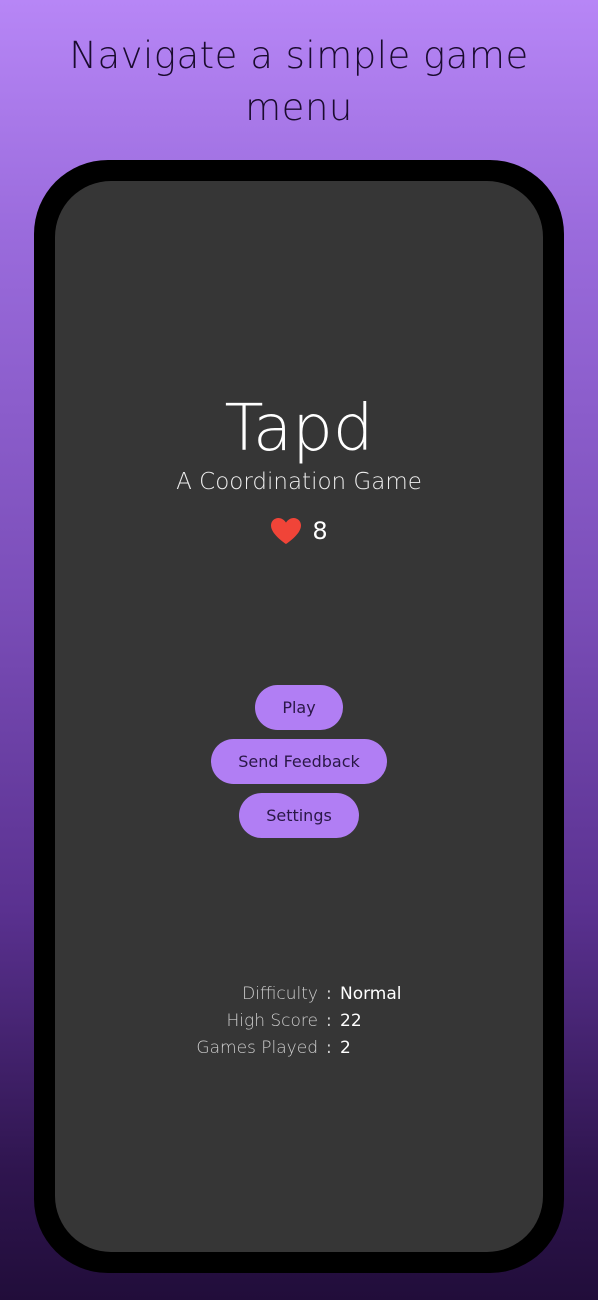 This screenshot has height=1300, width=598. What do you see at coordinates (280, 994) in the screenshot?
I see `stat-label-difficulty: Difficulty` at bounding box center [280, 994].